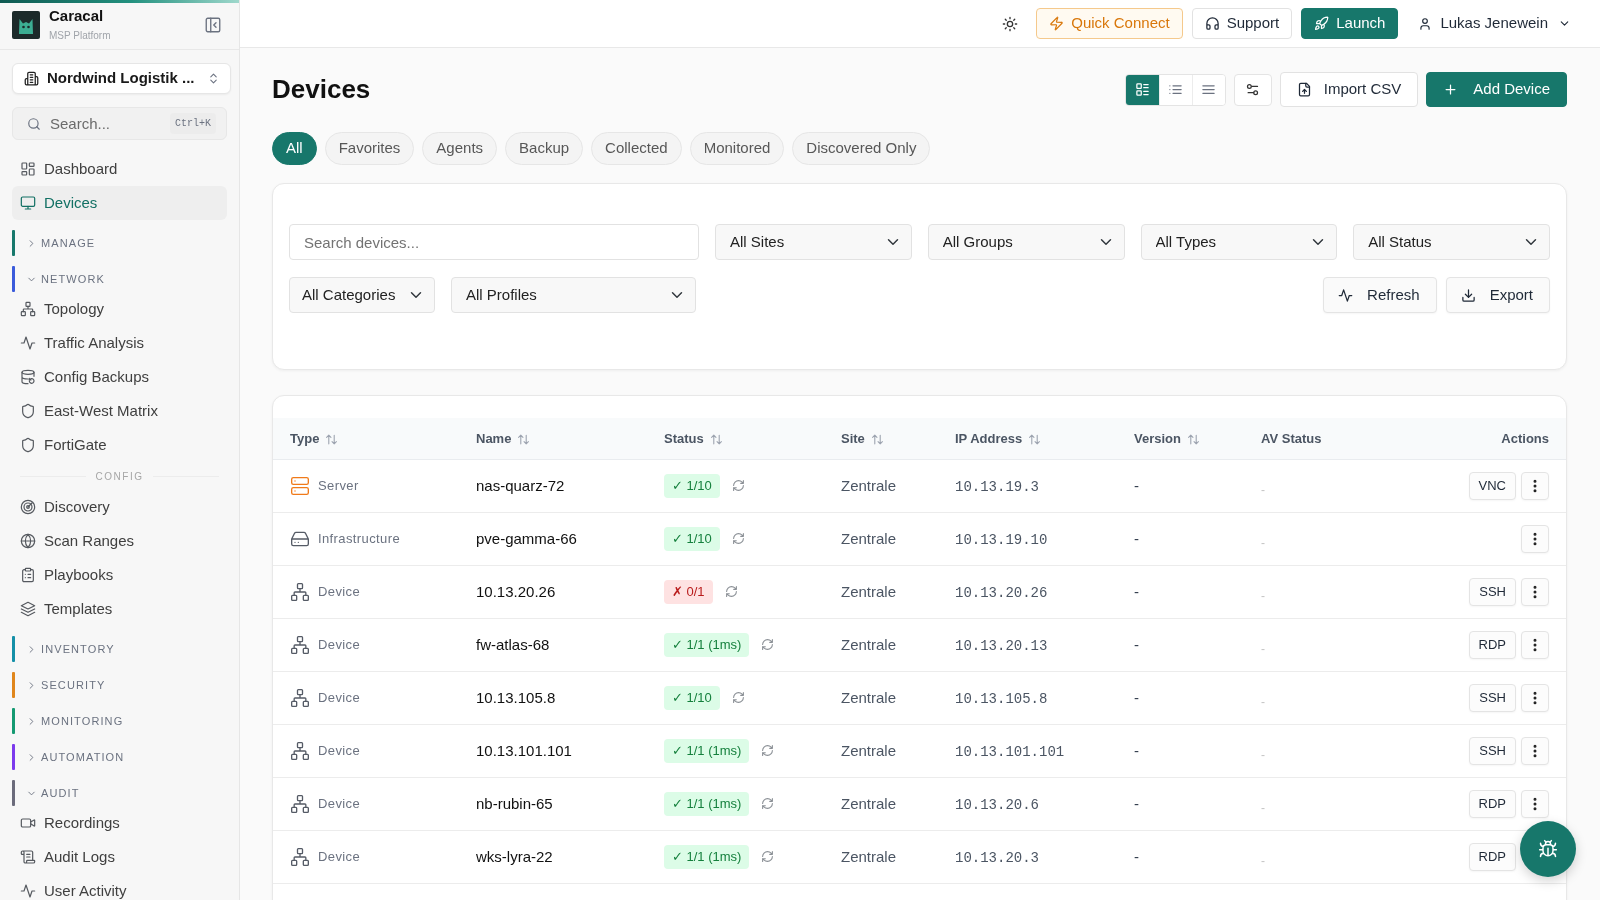 Image resolution: width=1600 pixels, height=900 pixels. I want to click on toolbar-button: Launch, so click(1350, 23).